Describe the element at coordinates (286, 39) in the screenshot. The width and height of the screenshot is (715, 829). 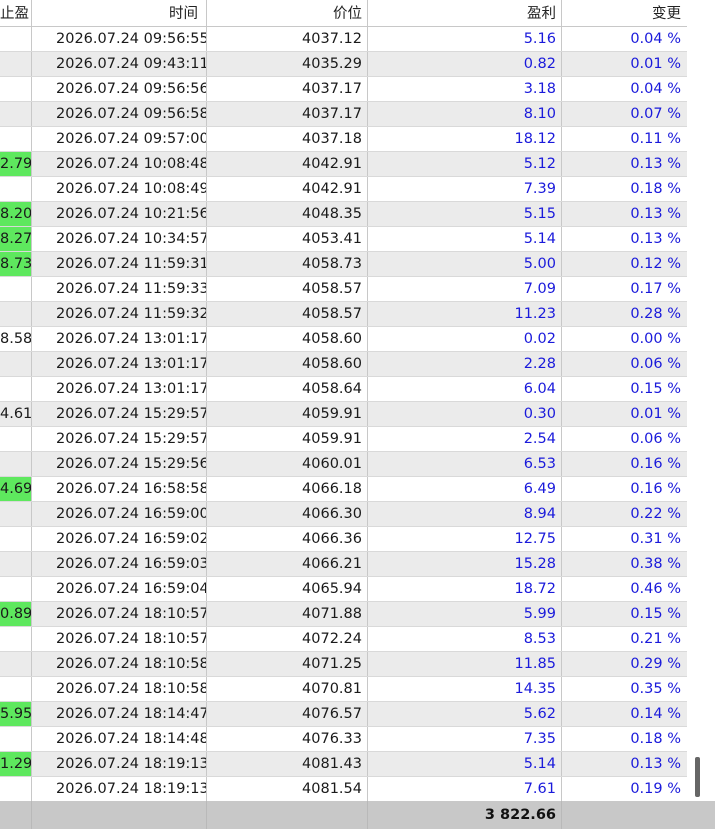
I see `price-cell: 4037.12` at that location.